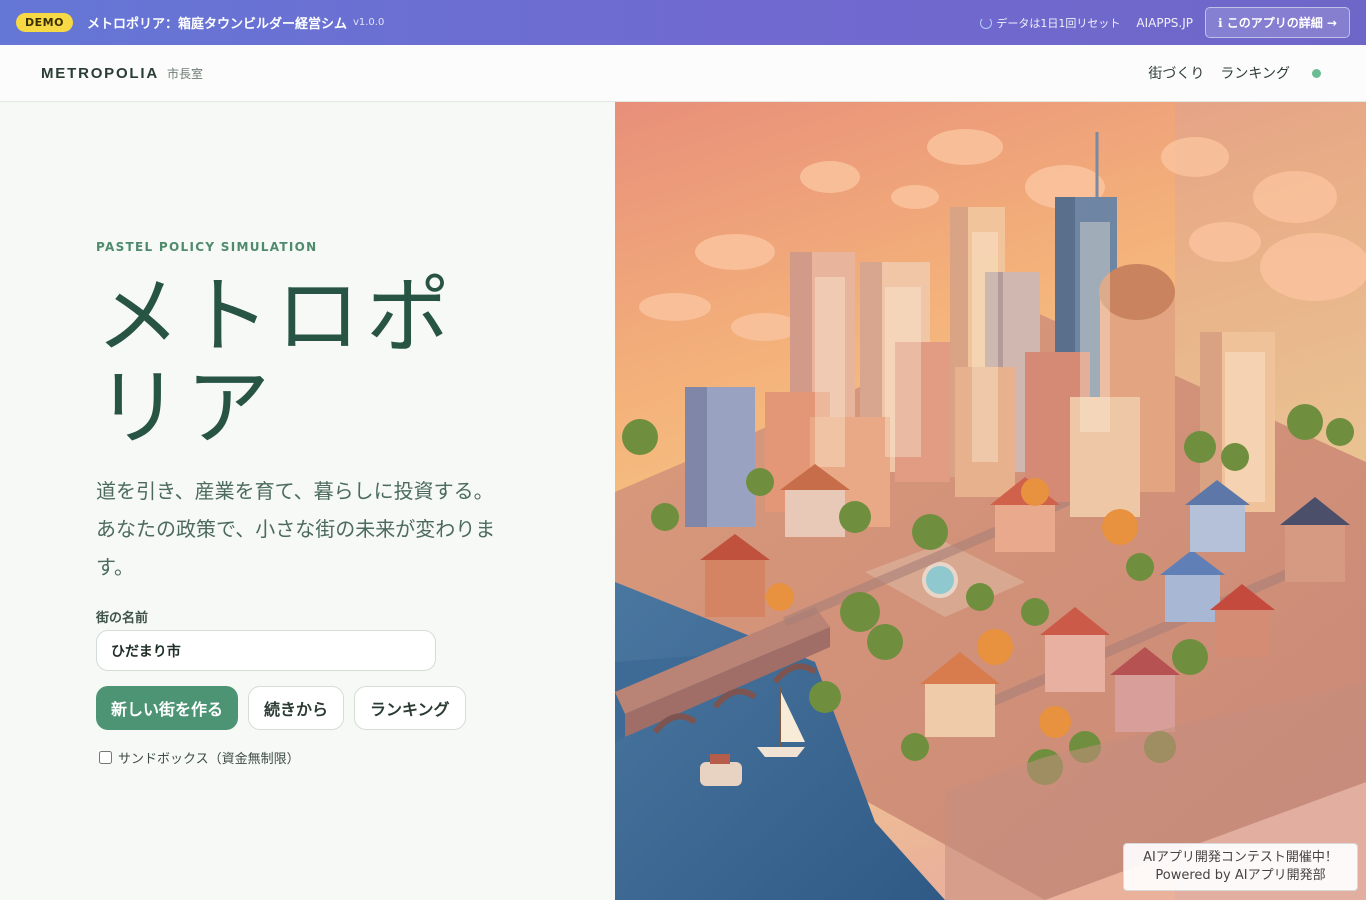  What do you see at coordinates (296, 708) in the screenshot?
I see `continue-button: 続きから` at bounding box center [296, 708].